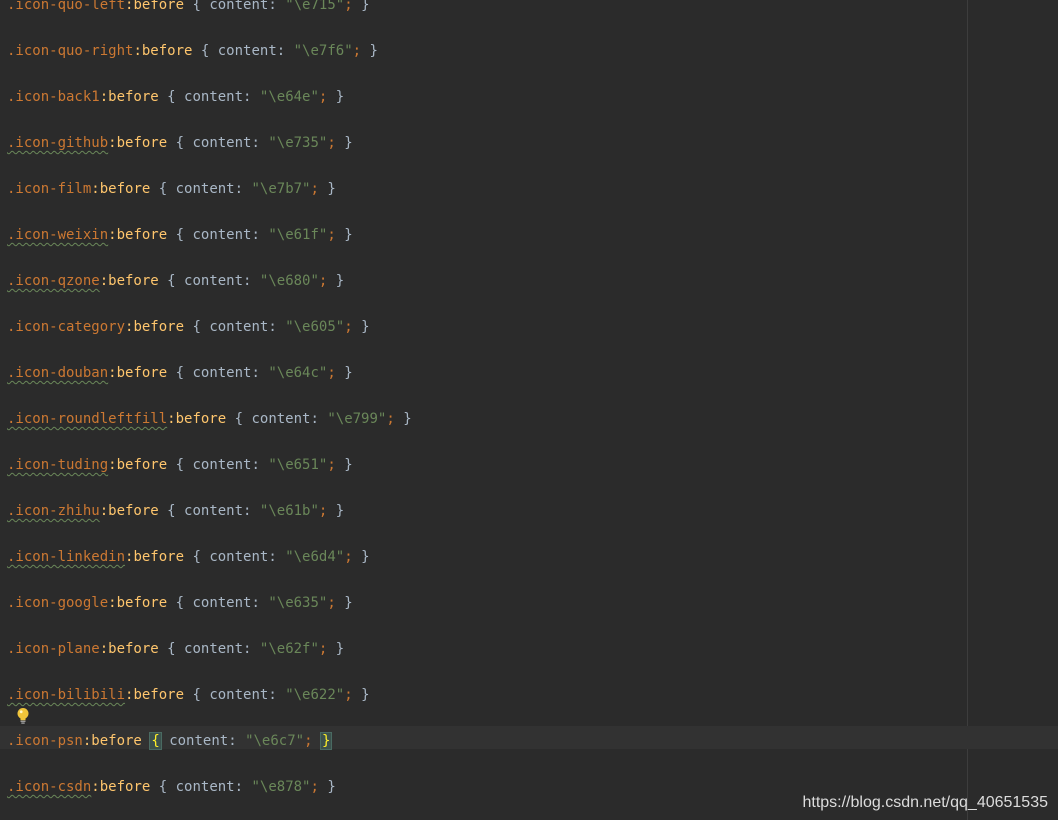 The width and height of the screenshot is (1058, 820). I want to click on css-string-value: "\e605", so click(315, 327).